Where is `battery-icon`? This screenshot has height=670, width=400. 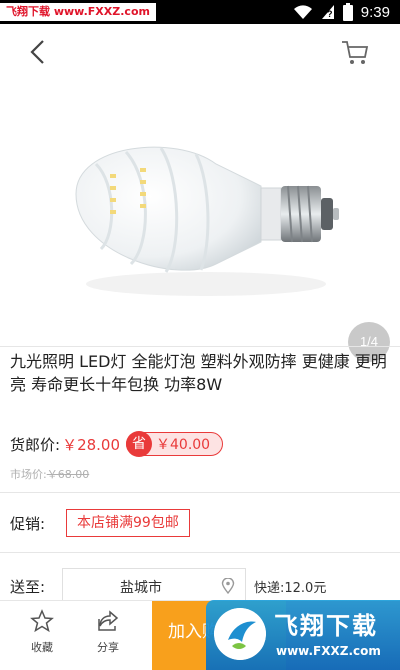
battery-icon is located at coordinates (347, 12).